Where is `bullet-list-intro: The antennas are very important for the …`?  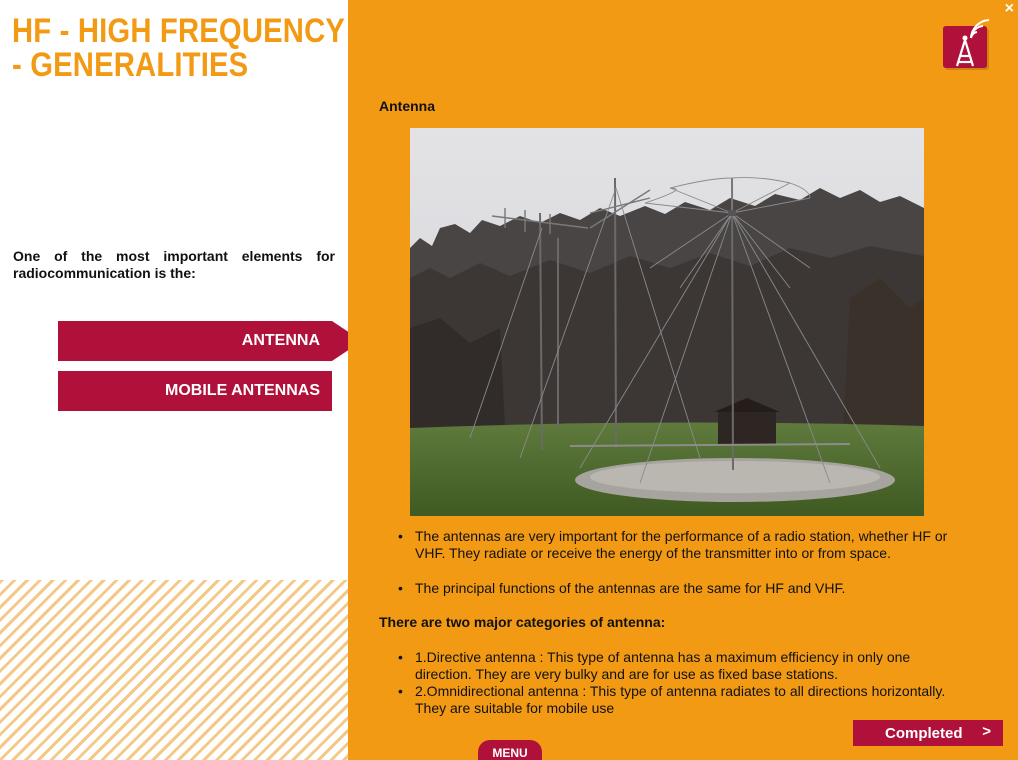
bullet-list-intro: The antennas are very important for the … is located at coordinates (674, 545).